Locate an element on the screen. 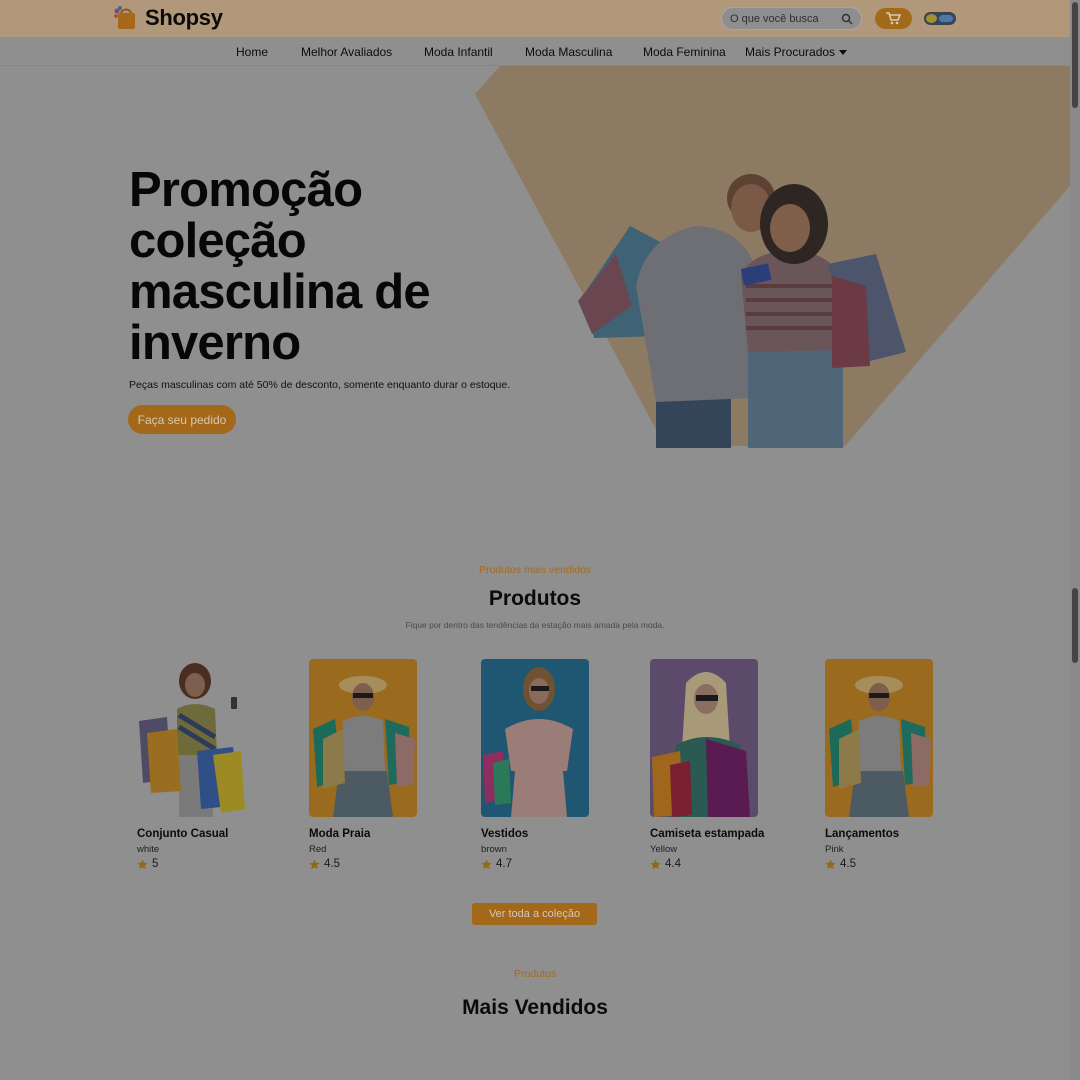  nav-item-moda-infantil: Moda Infantil is located at coordinates (458, 52).